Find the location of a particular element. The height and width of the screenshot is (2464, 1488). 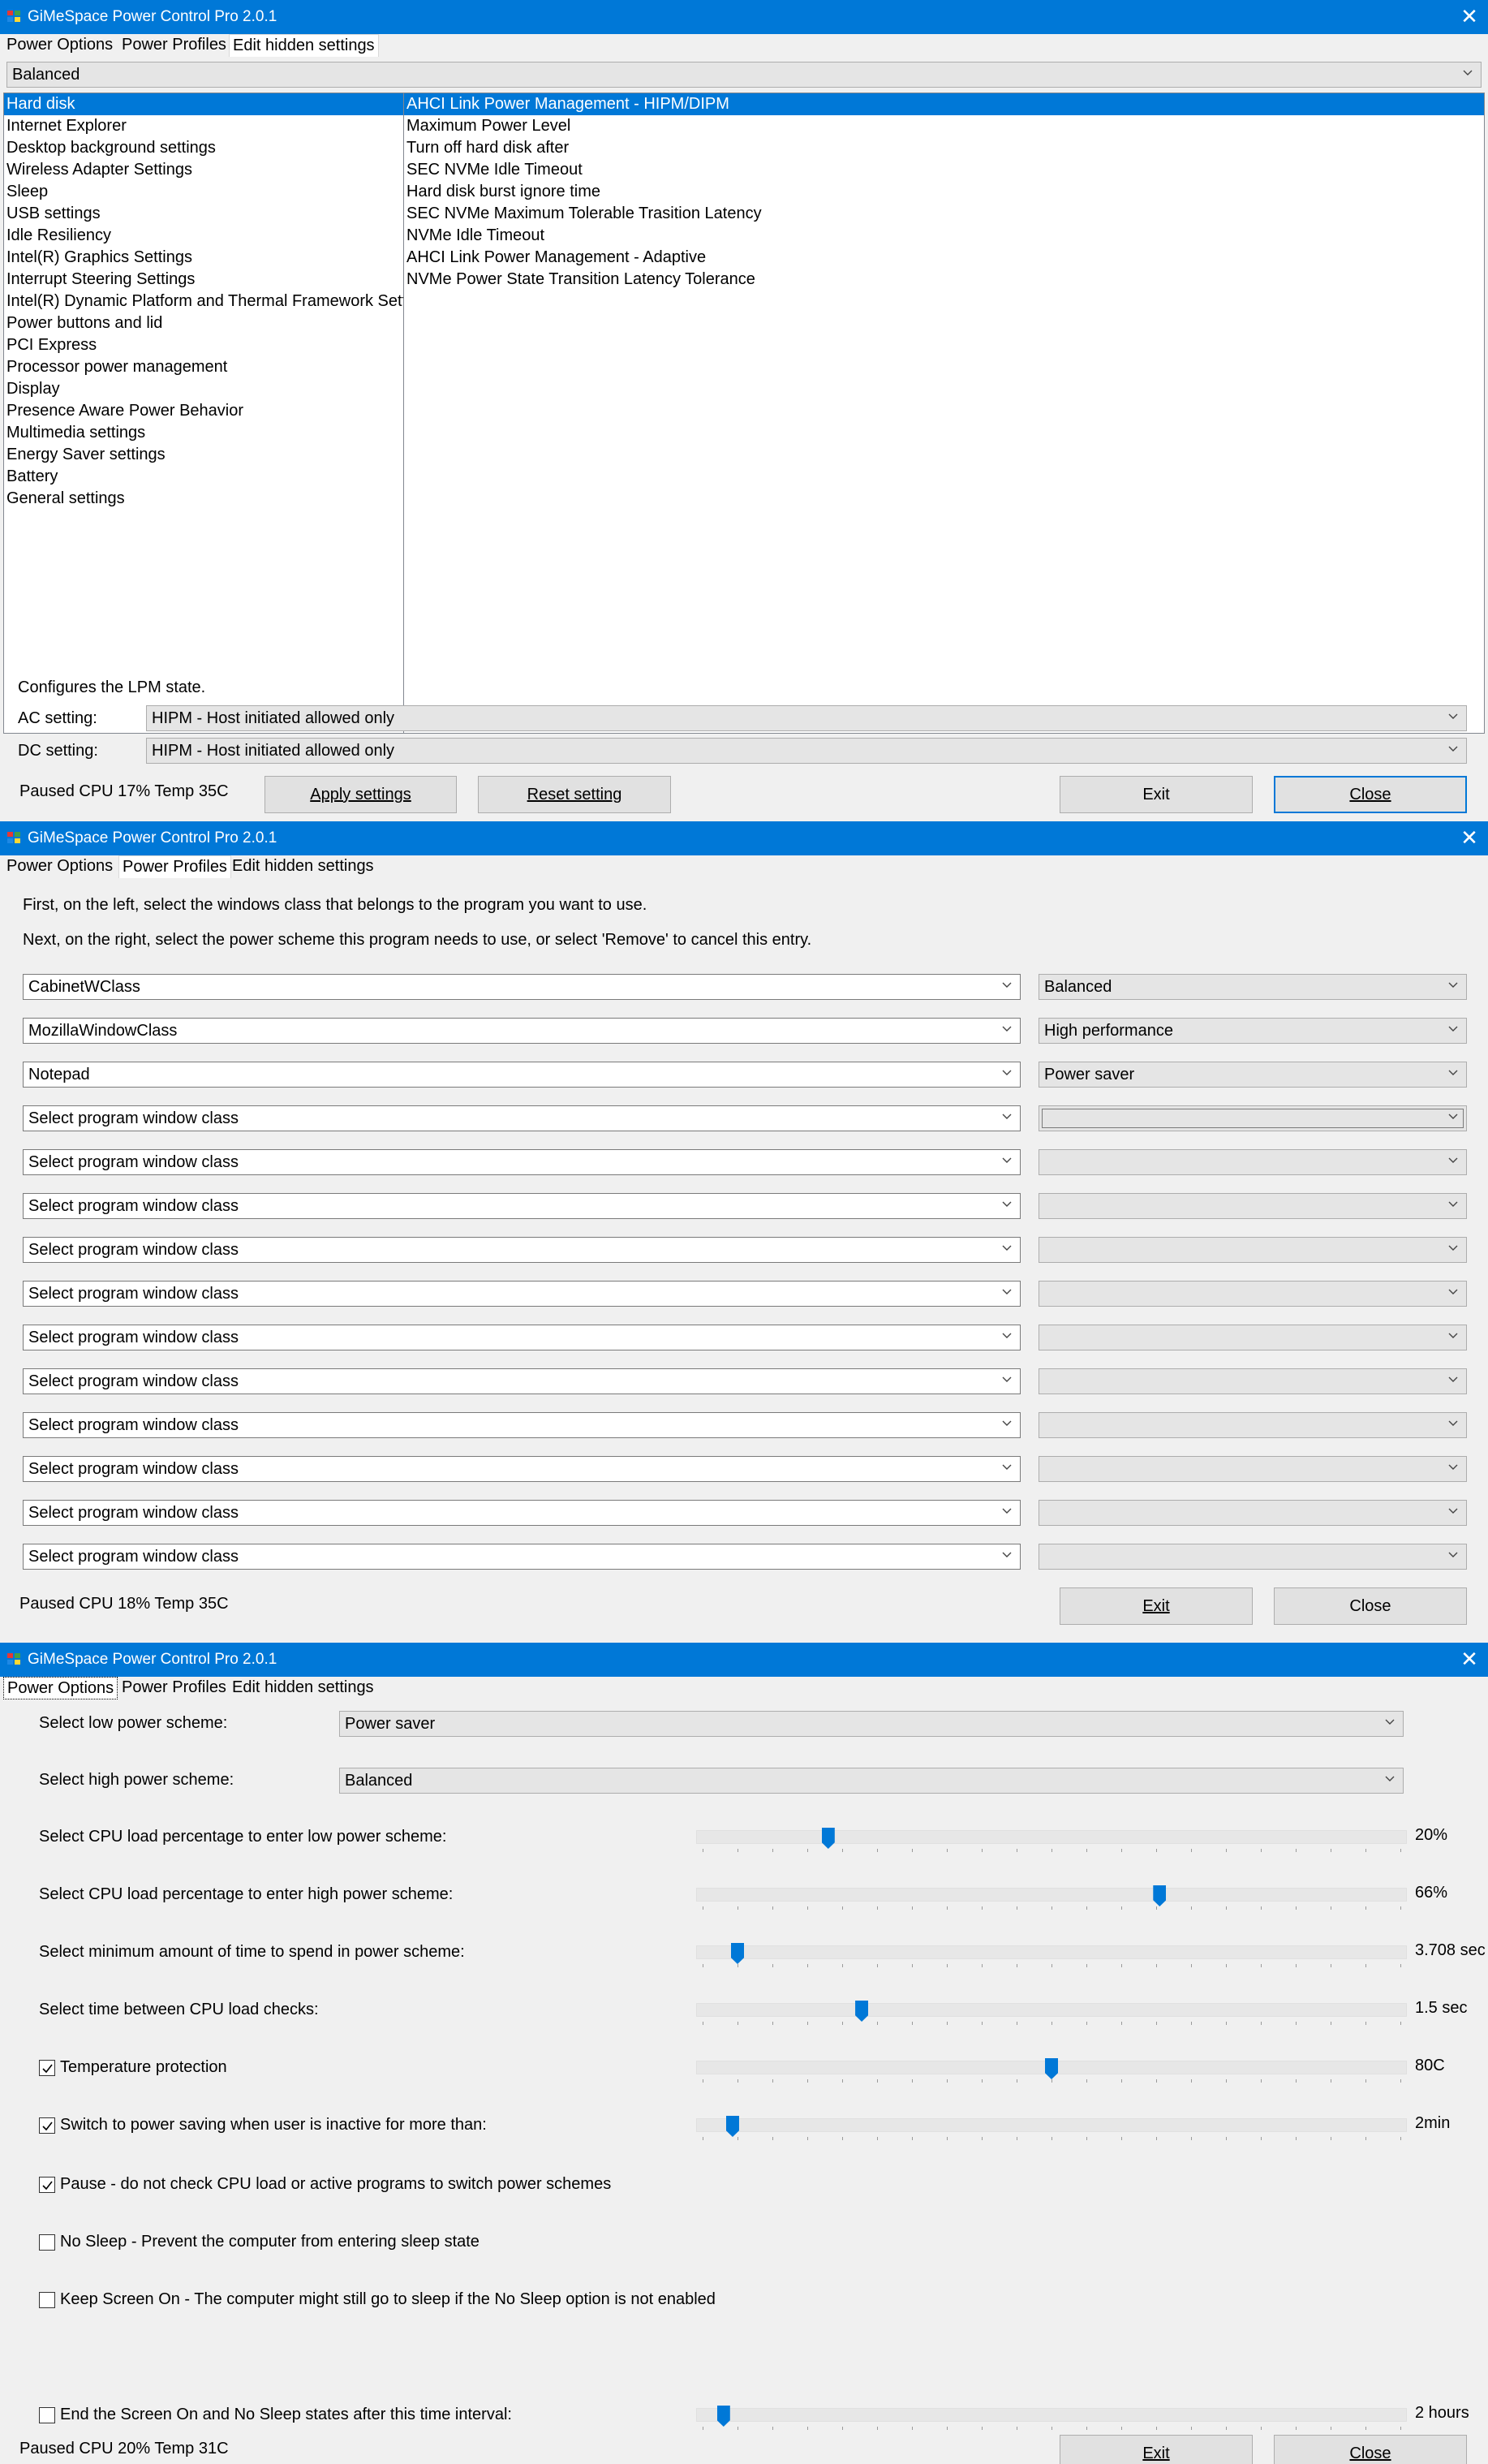

window-class-select: MozillaWindowClass is located at coordinates (522, 1031).